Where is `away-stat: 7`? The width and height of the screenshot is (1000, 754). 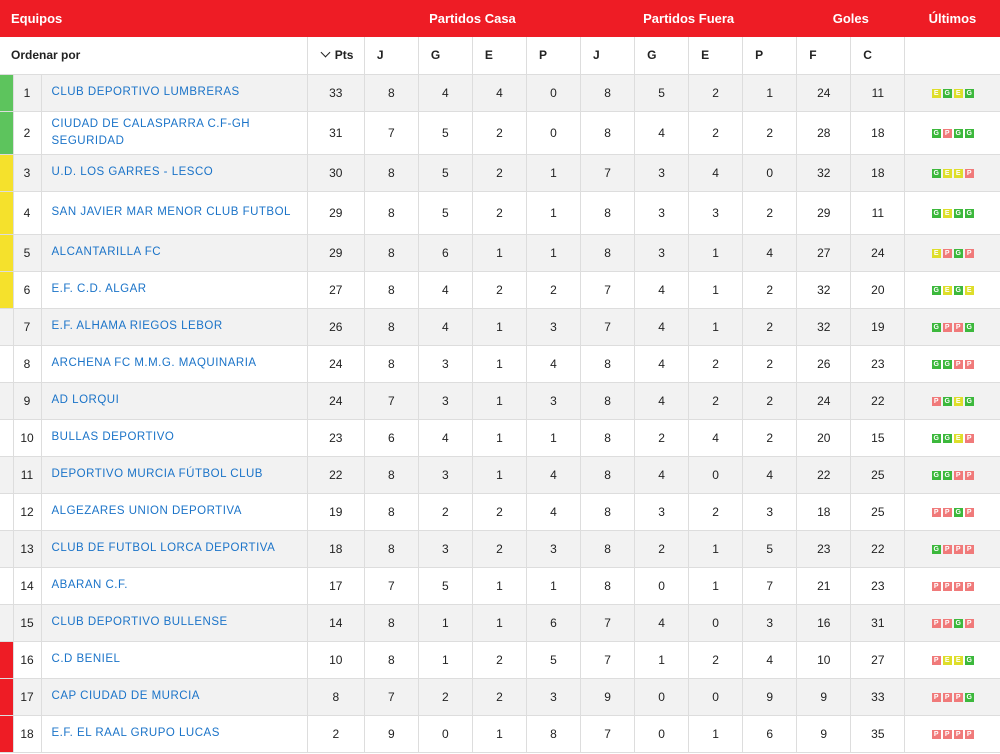
away-stat: 7 is located at coordinates (769, 586).